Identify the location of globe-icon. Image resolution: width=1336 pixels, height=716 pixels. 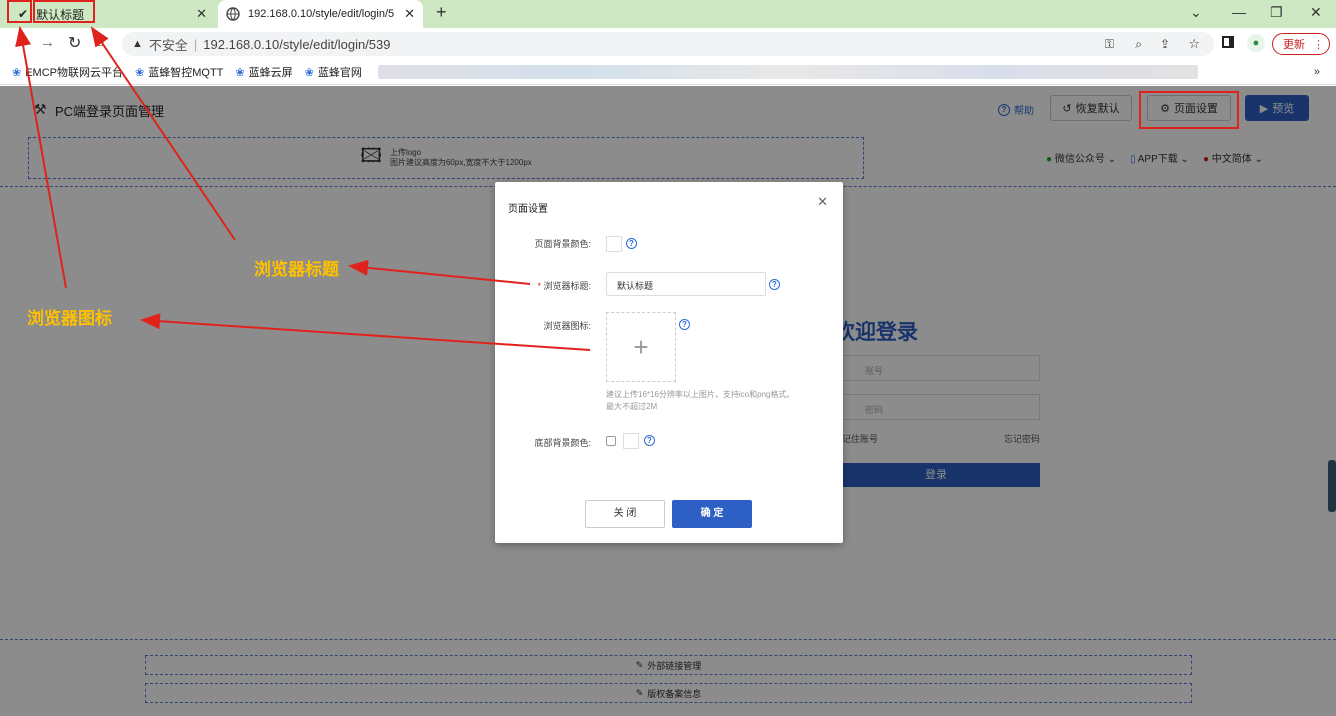
(233, 14).